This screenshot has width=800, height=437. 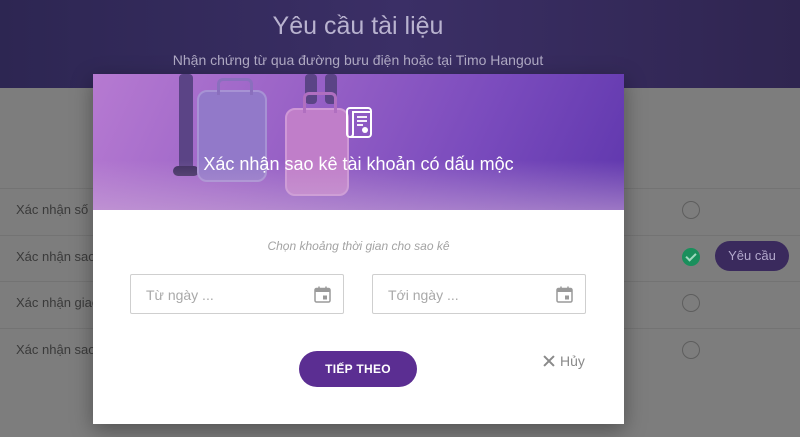 What do you see at coordinates (358, 164) in the screenshot?
I see `modal-title: Xác nhận sao kê tài khoản có dấu mộc` at bounding box center [358, 164].